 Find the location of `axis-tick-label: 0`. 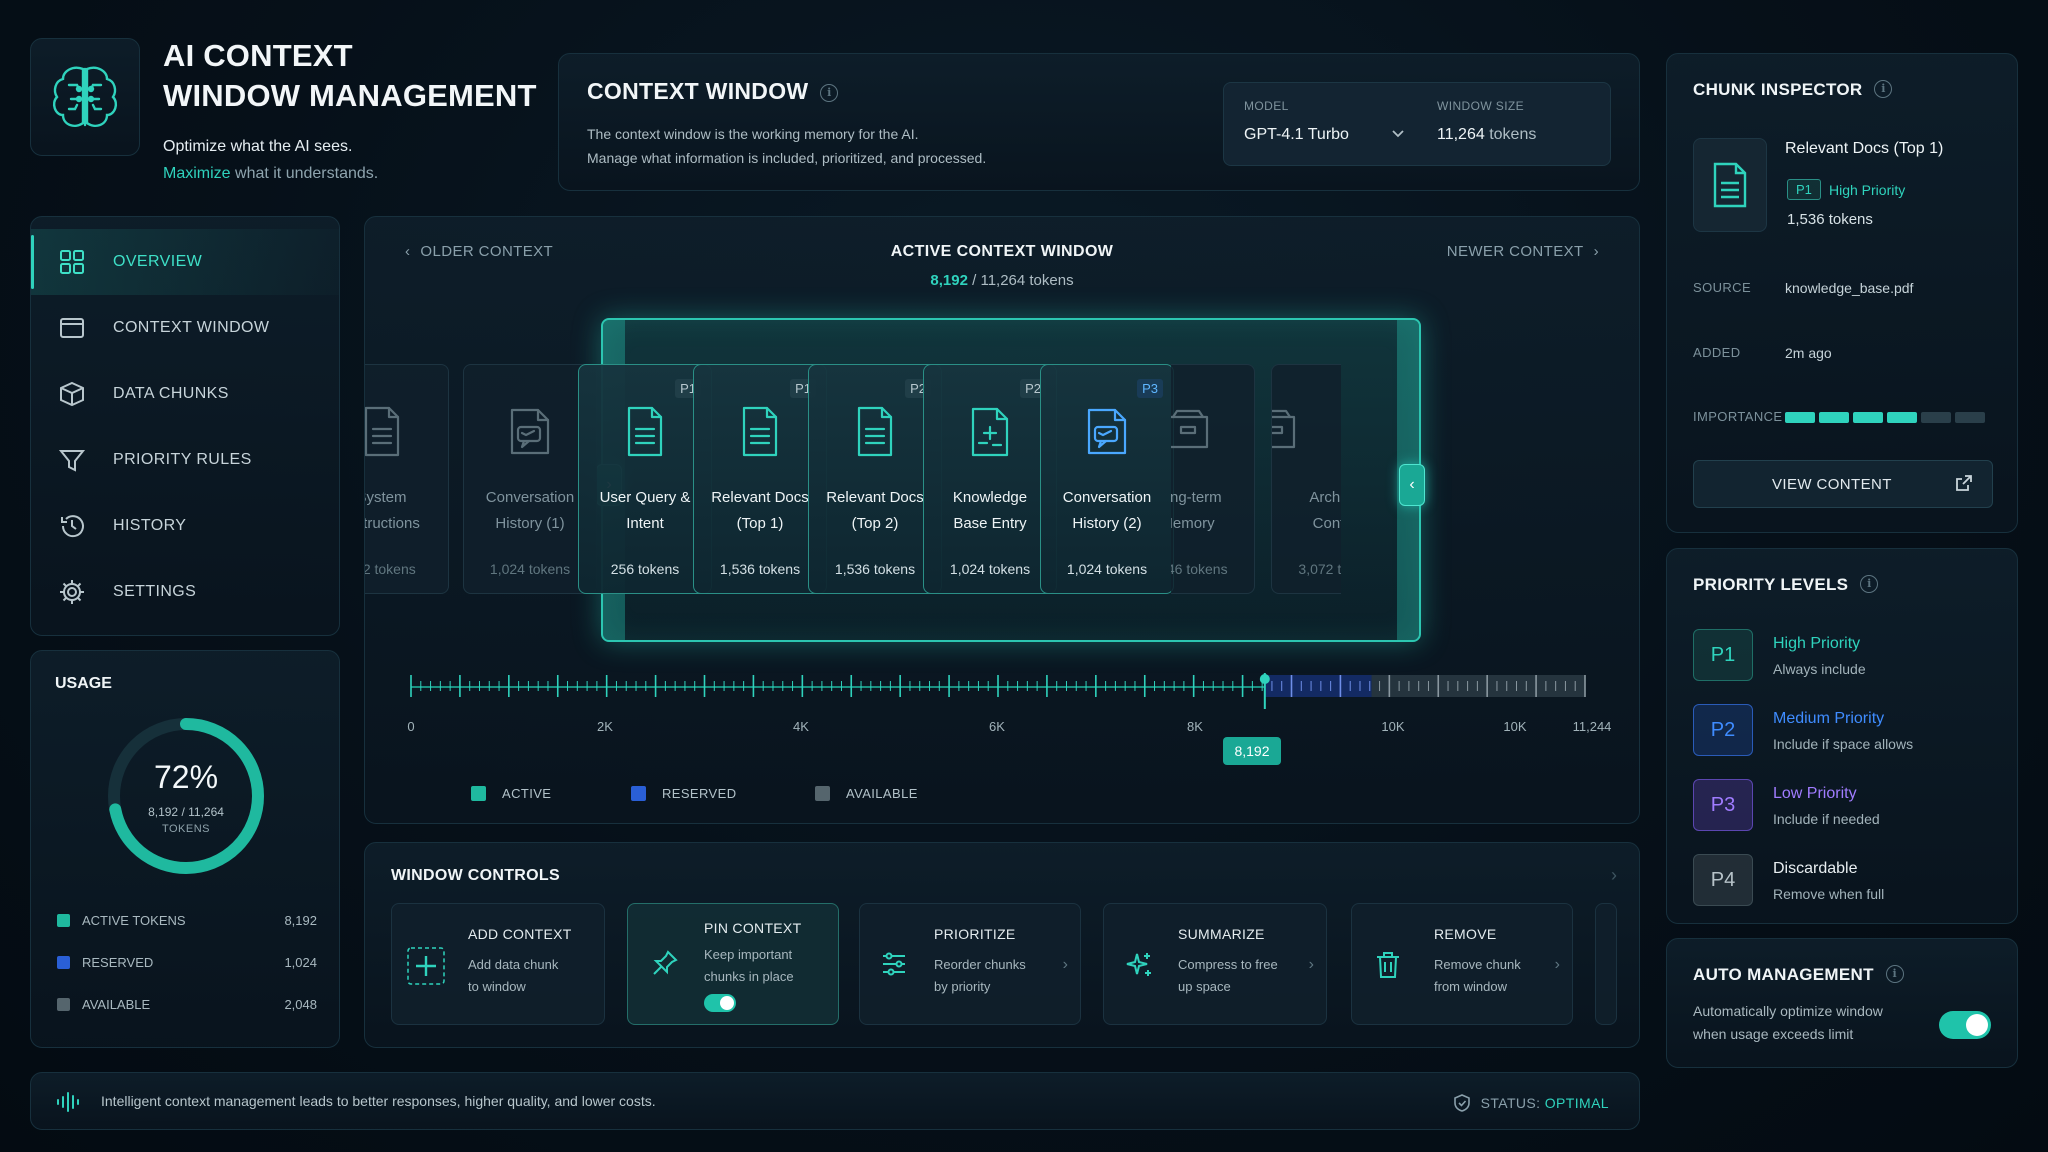

axis-tick-label: 0 is located at coordinates (411, 726).